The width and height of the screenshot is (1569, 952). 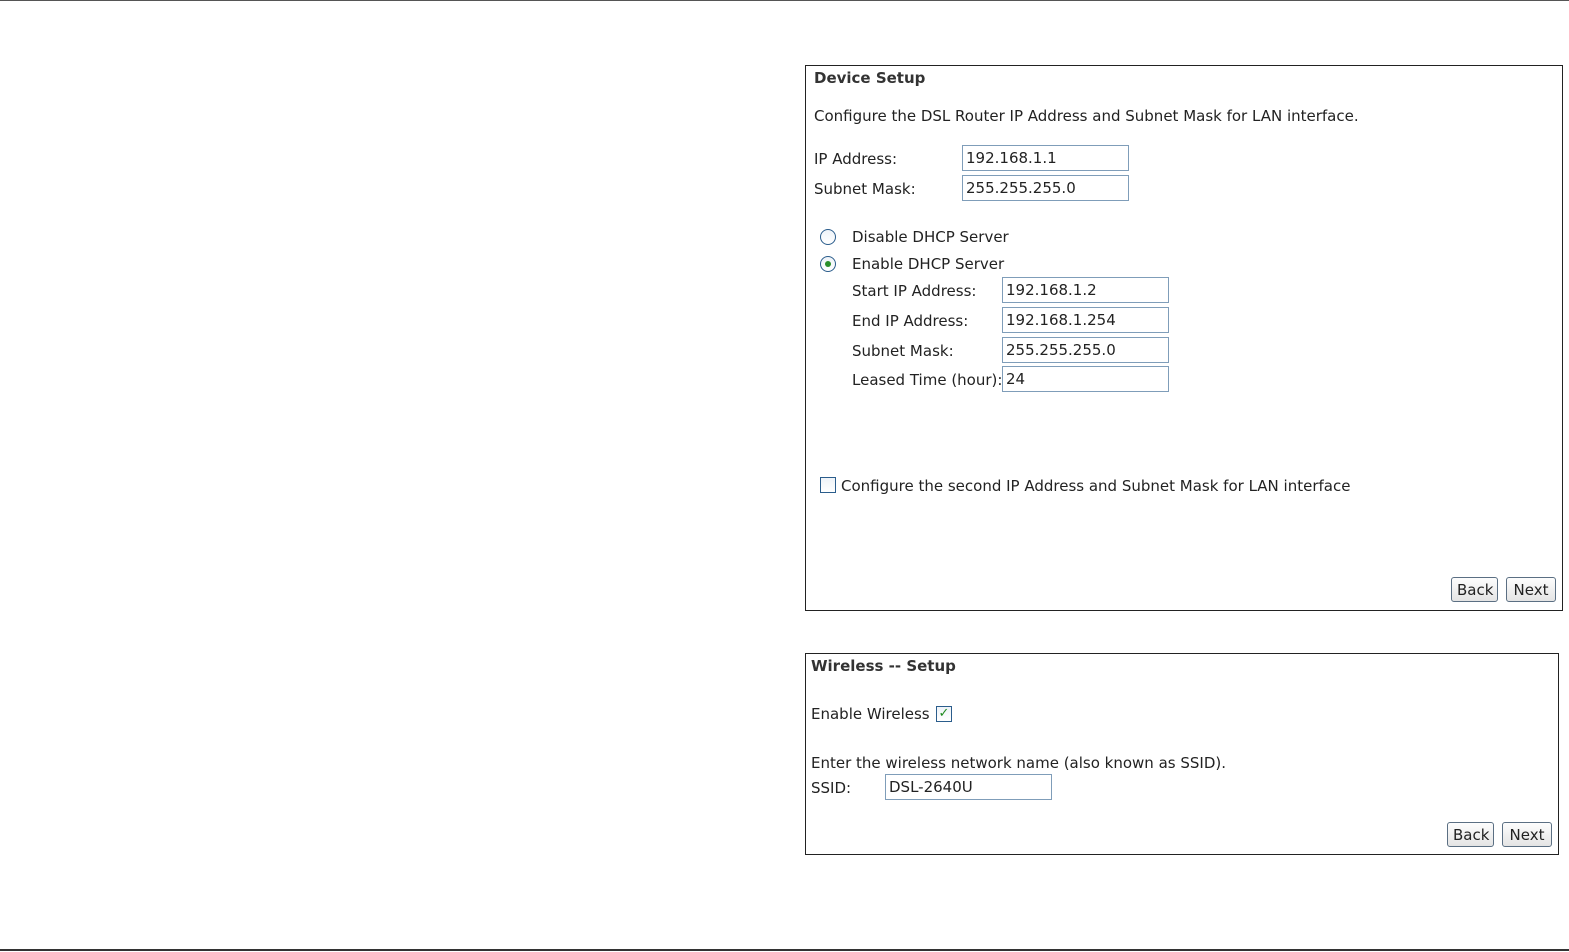 I want to click on top-divider, so click(x=784, y=0).